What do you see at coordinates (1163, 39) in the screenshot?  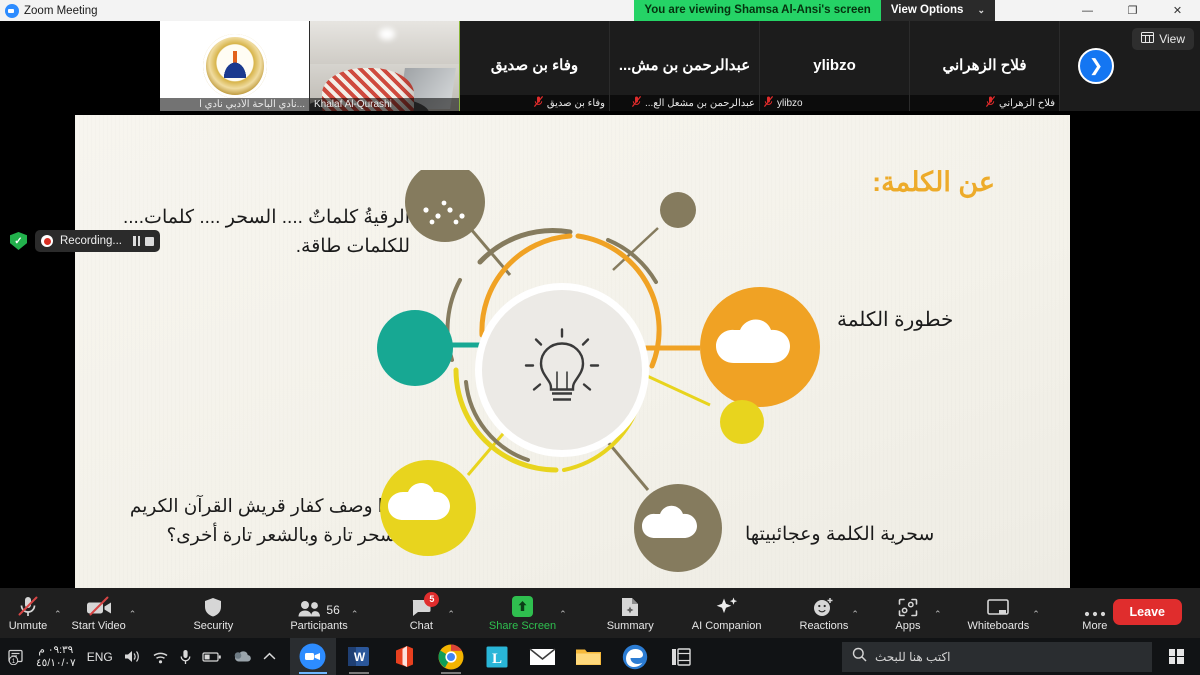 I see `view-layout-button: View` at bounding box center [1163, 39].